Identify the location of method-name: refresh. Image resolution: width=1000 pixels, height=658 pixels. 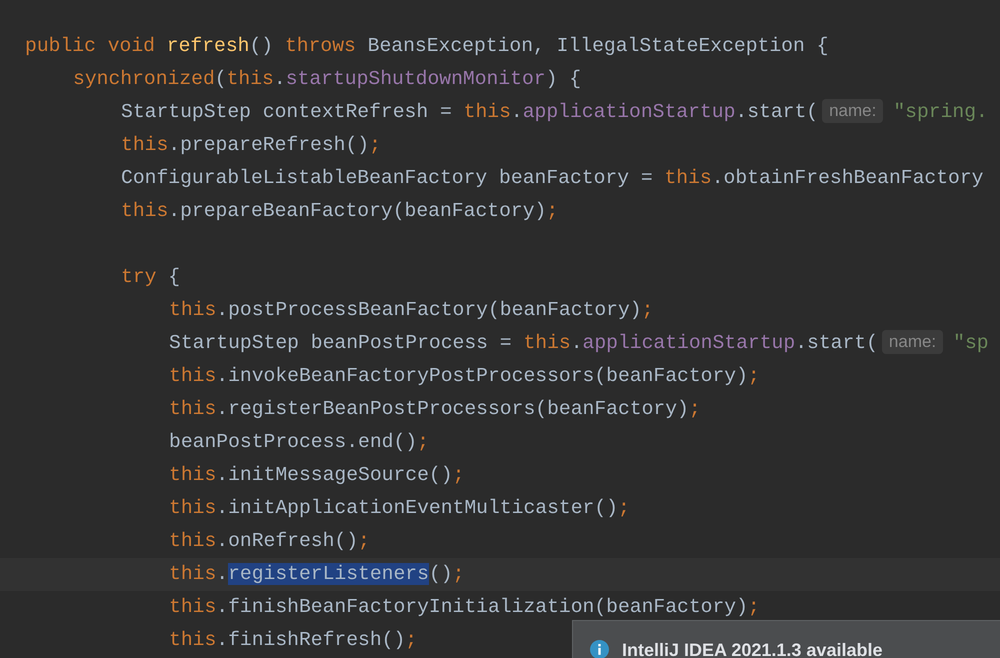
(208, 46).